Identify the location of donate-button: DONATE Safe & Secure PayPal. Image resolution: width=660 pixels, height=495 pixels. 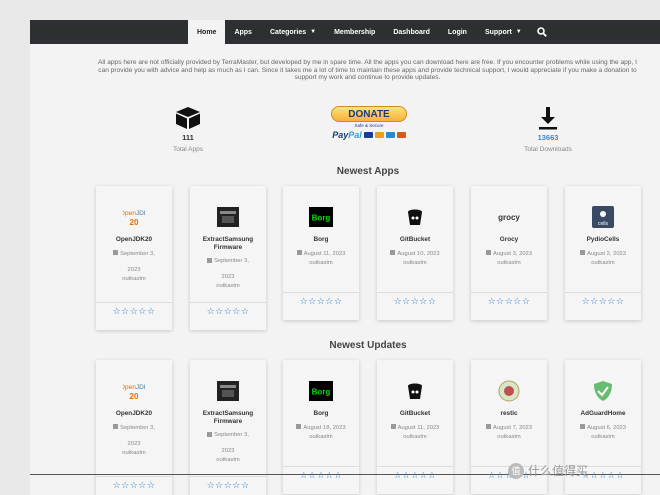
(369, 123).